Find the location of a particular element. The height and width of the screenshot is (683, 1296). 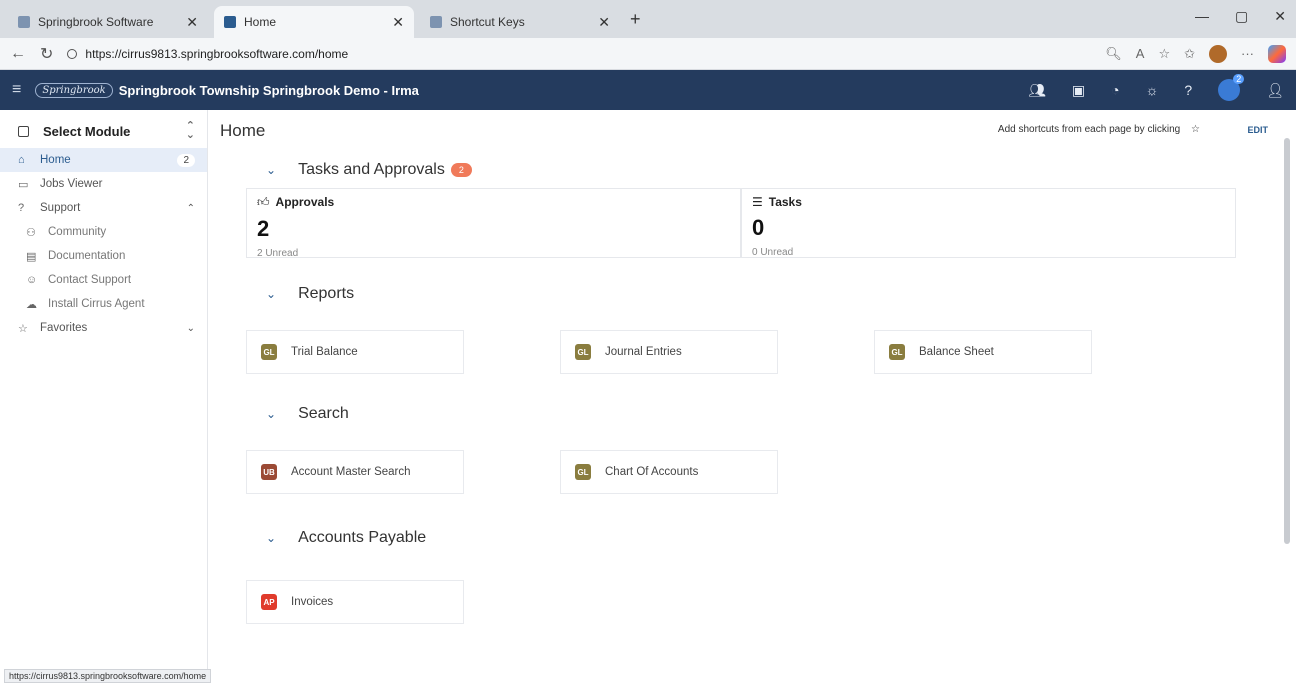

building-icon: ▣ is located at coordinates (1078, 90).